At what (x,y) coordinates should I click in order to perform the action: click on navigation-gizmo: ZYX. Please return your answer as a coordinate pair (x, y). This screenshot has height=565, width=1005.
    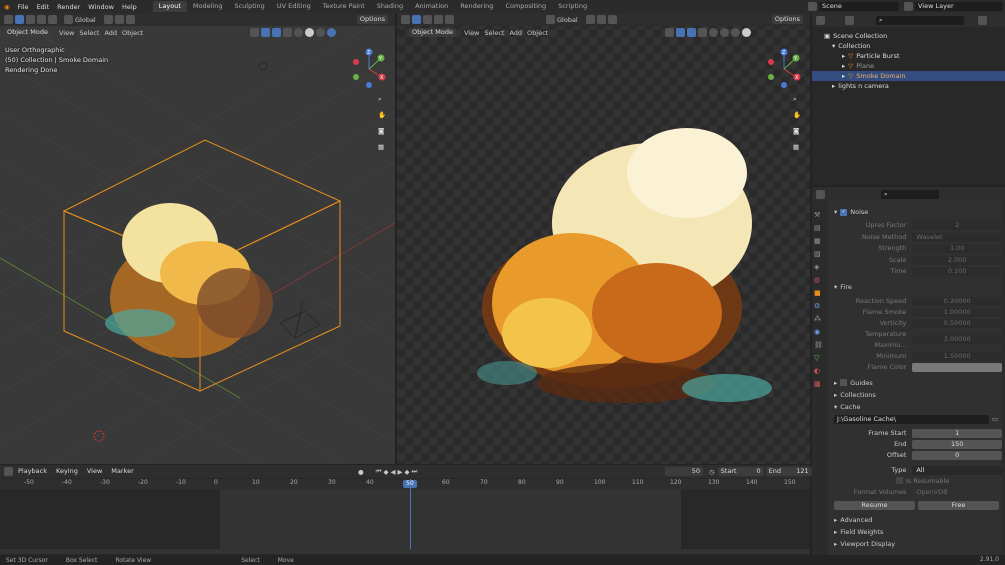
    Looking at the image, I should click on (785, 69).